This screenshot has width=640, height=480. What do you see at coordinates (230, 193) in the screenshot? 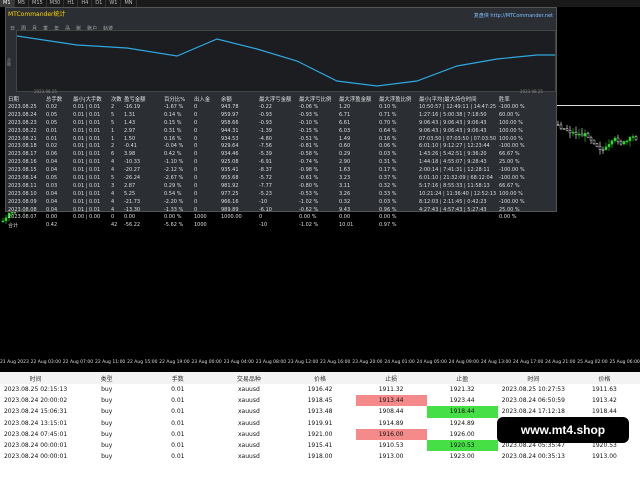
I see `stats-cell: 977.25` at bounding box center [230, 193].